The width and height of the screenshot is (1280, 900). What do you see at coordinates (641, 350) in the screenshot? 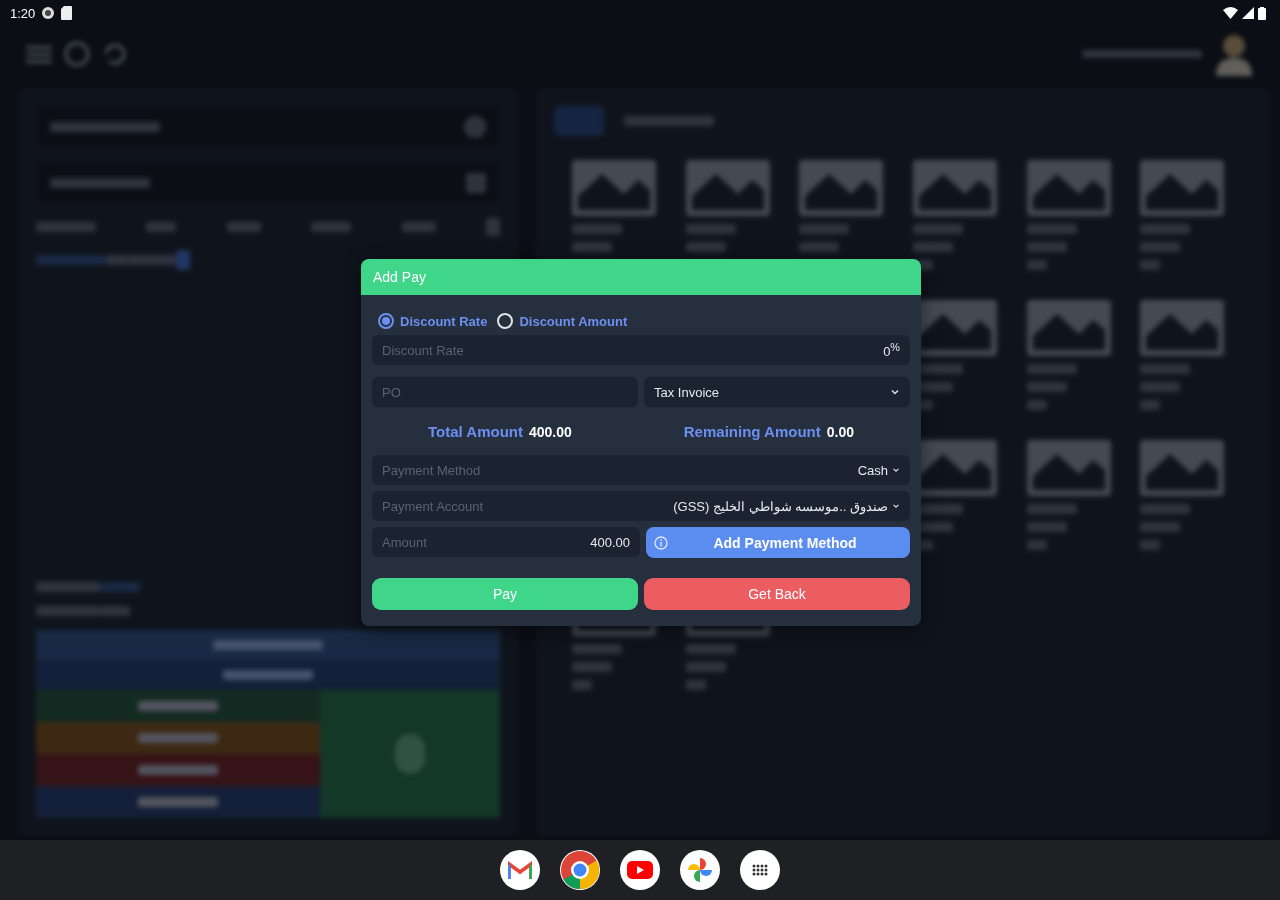
I see `discount-rate-field: Discount Rate 0$^{%}$` at bounding box center [641, 350].